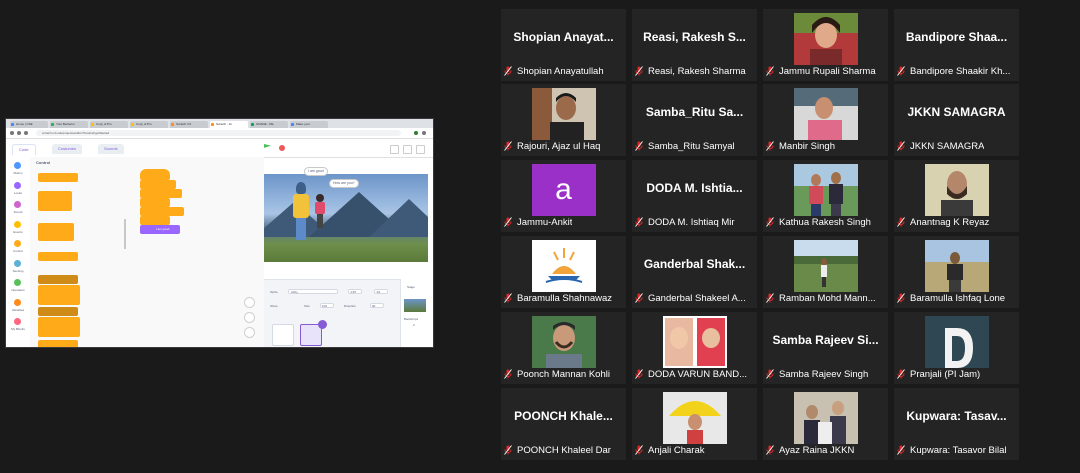 The height and width of the screenshot is (473, 1080). What do you see at coordinates (394, 149) in the screenshot?
I see `small-stage-icon` at bounding box center [394, 149].